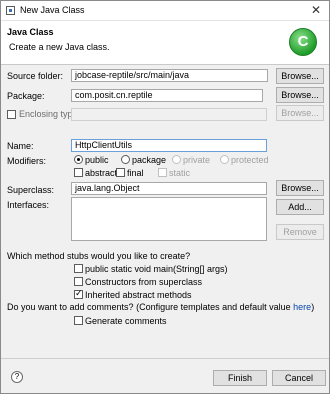 The width and height of the screenshot is (330, 394). Describe the element at coordinates (28, 205) in the screenshot. I see `interfaces-label: Interfaces:` at that location.